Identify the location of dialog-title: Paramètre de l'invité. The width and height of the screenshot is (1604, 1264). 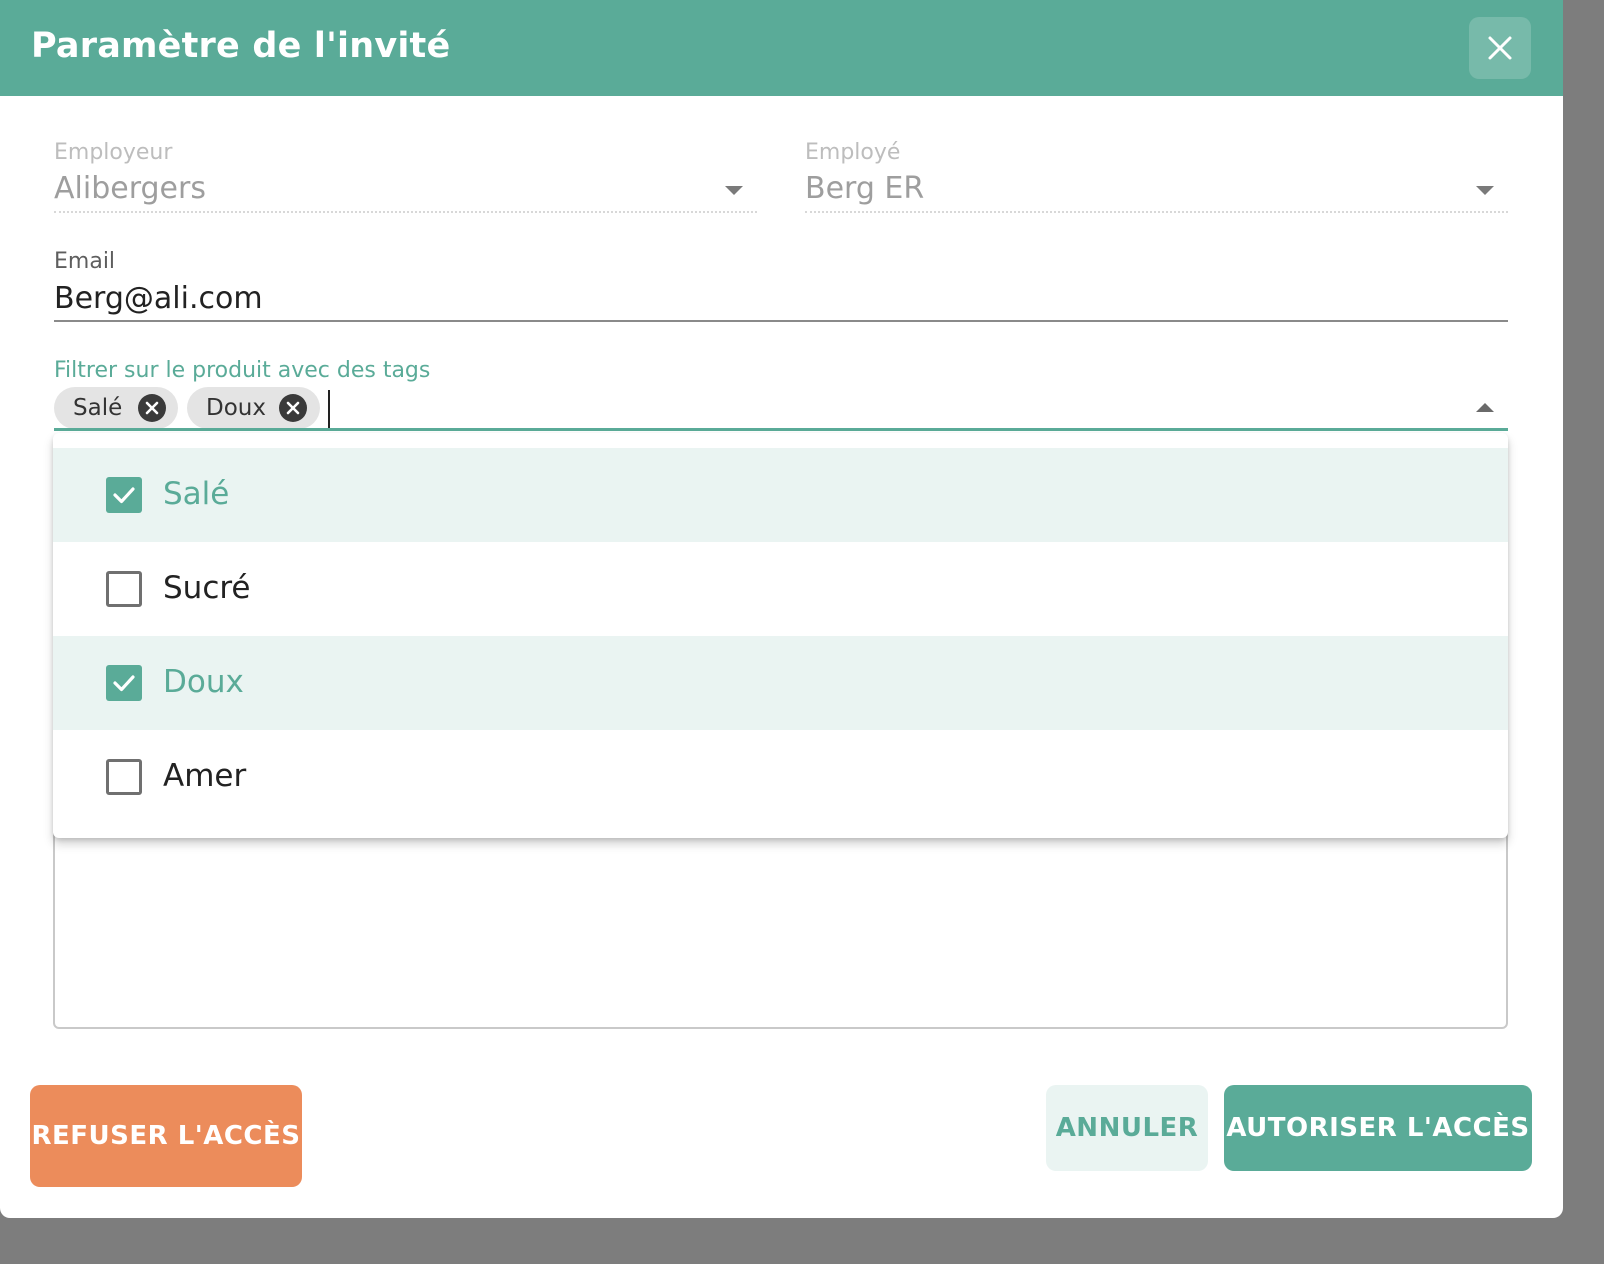
(241, 46).